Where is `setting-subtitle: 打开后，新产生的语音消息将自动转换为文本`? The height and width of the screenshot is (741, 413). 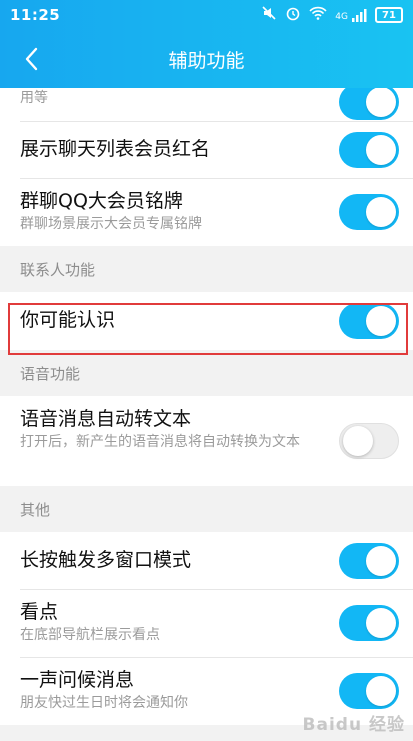
setting-subtitle: 打开后，新产生的语音消息将自动转换为文本 is located at coordinates (160, 442).